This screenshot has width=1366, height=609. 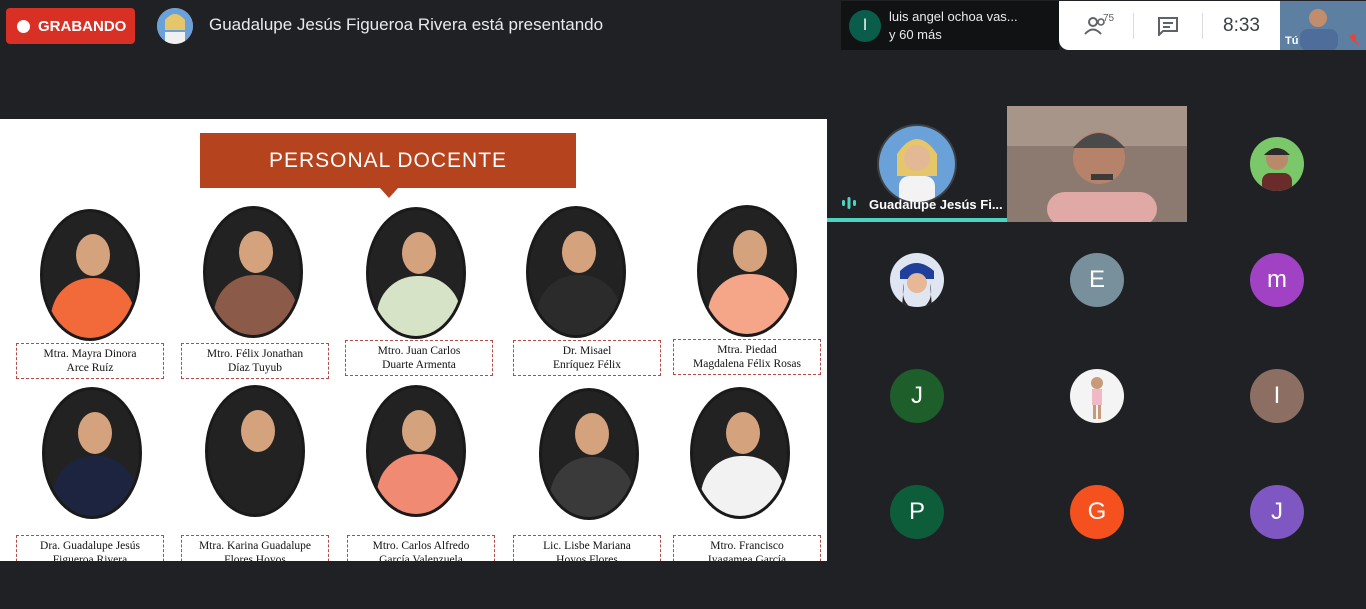 I want to click on teacher-caption: Dra. Guadalupe Jesús Figueroa Rivera, so click(x=90, y=548).